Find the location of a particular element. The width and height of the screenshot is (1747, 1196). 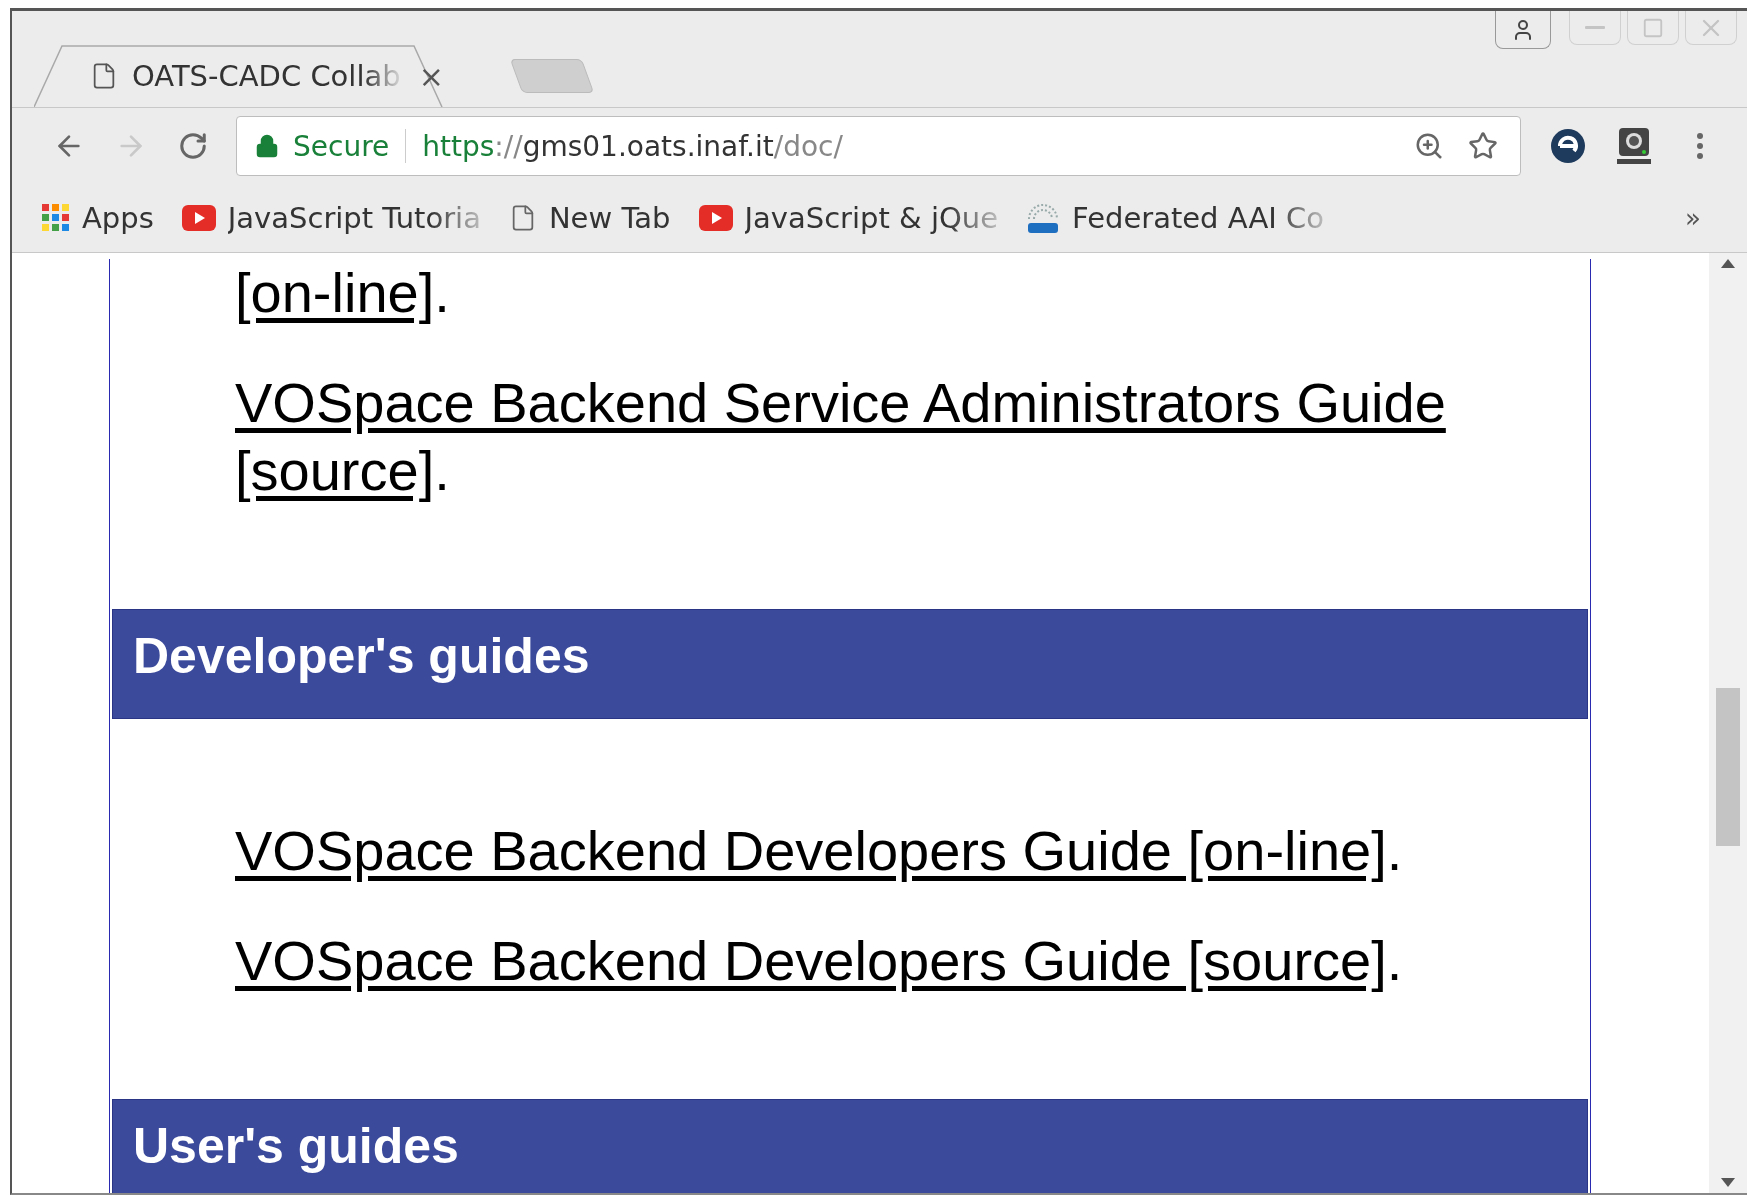

arc-logo-icon is located at coordinates (1043, 218).